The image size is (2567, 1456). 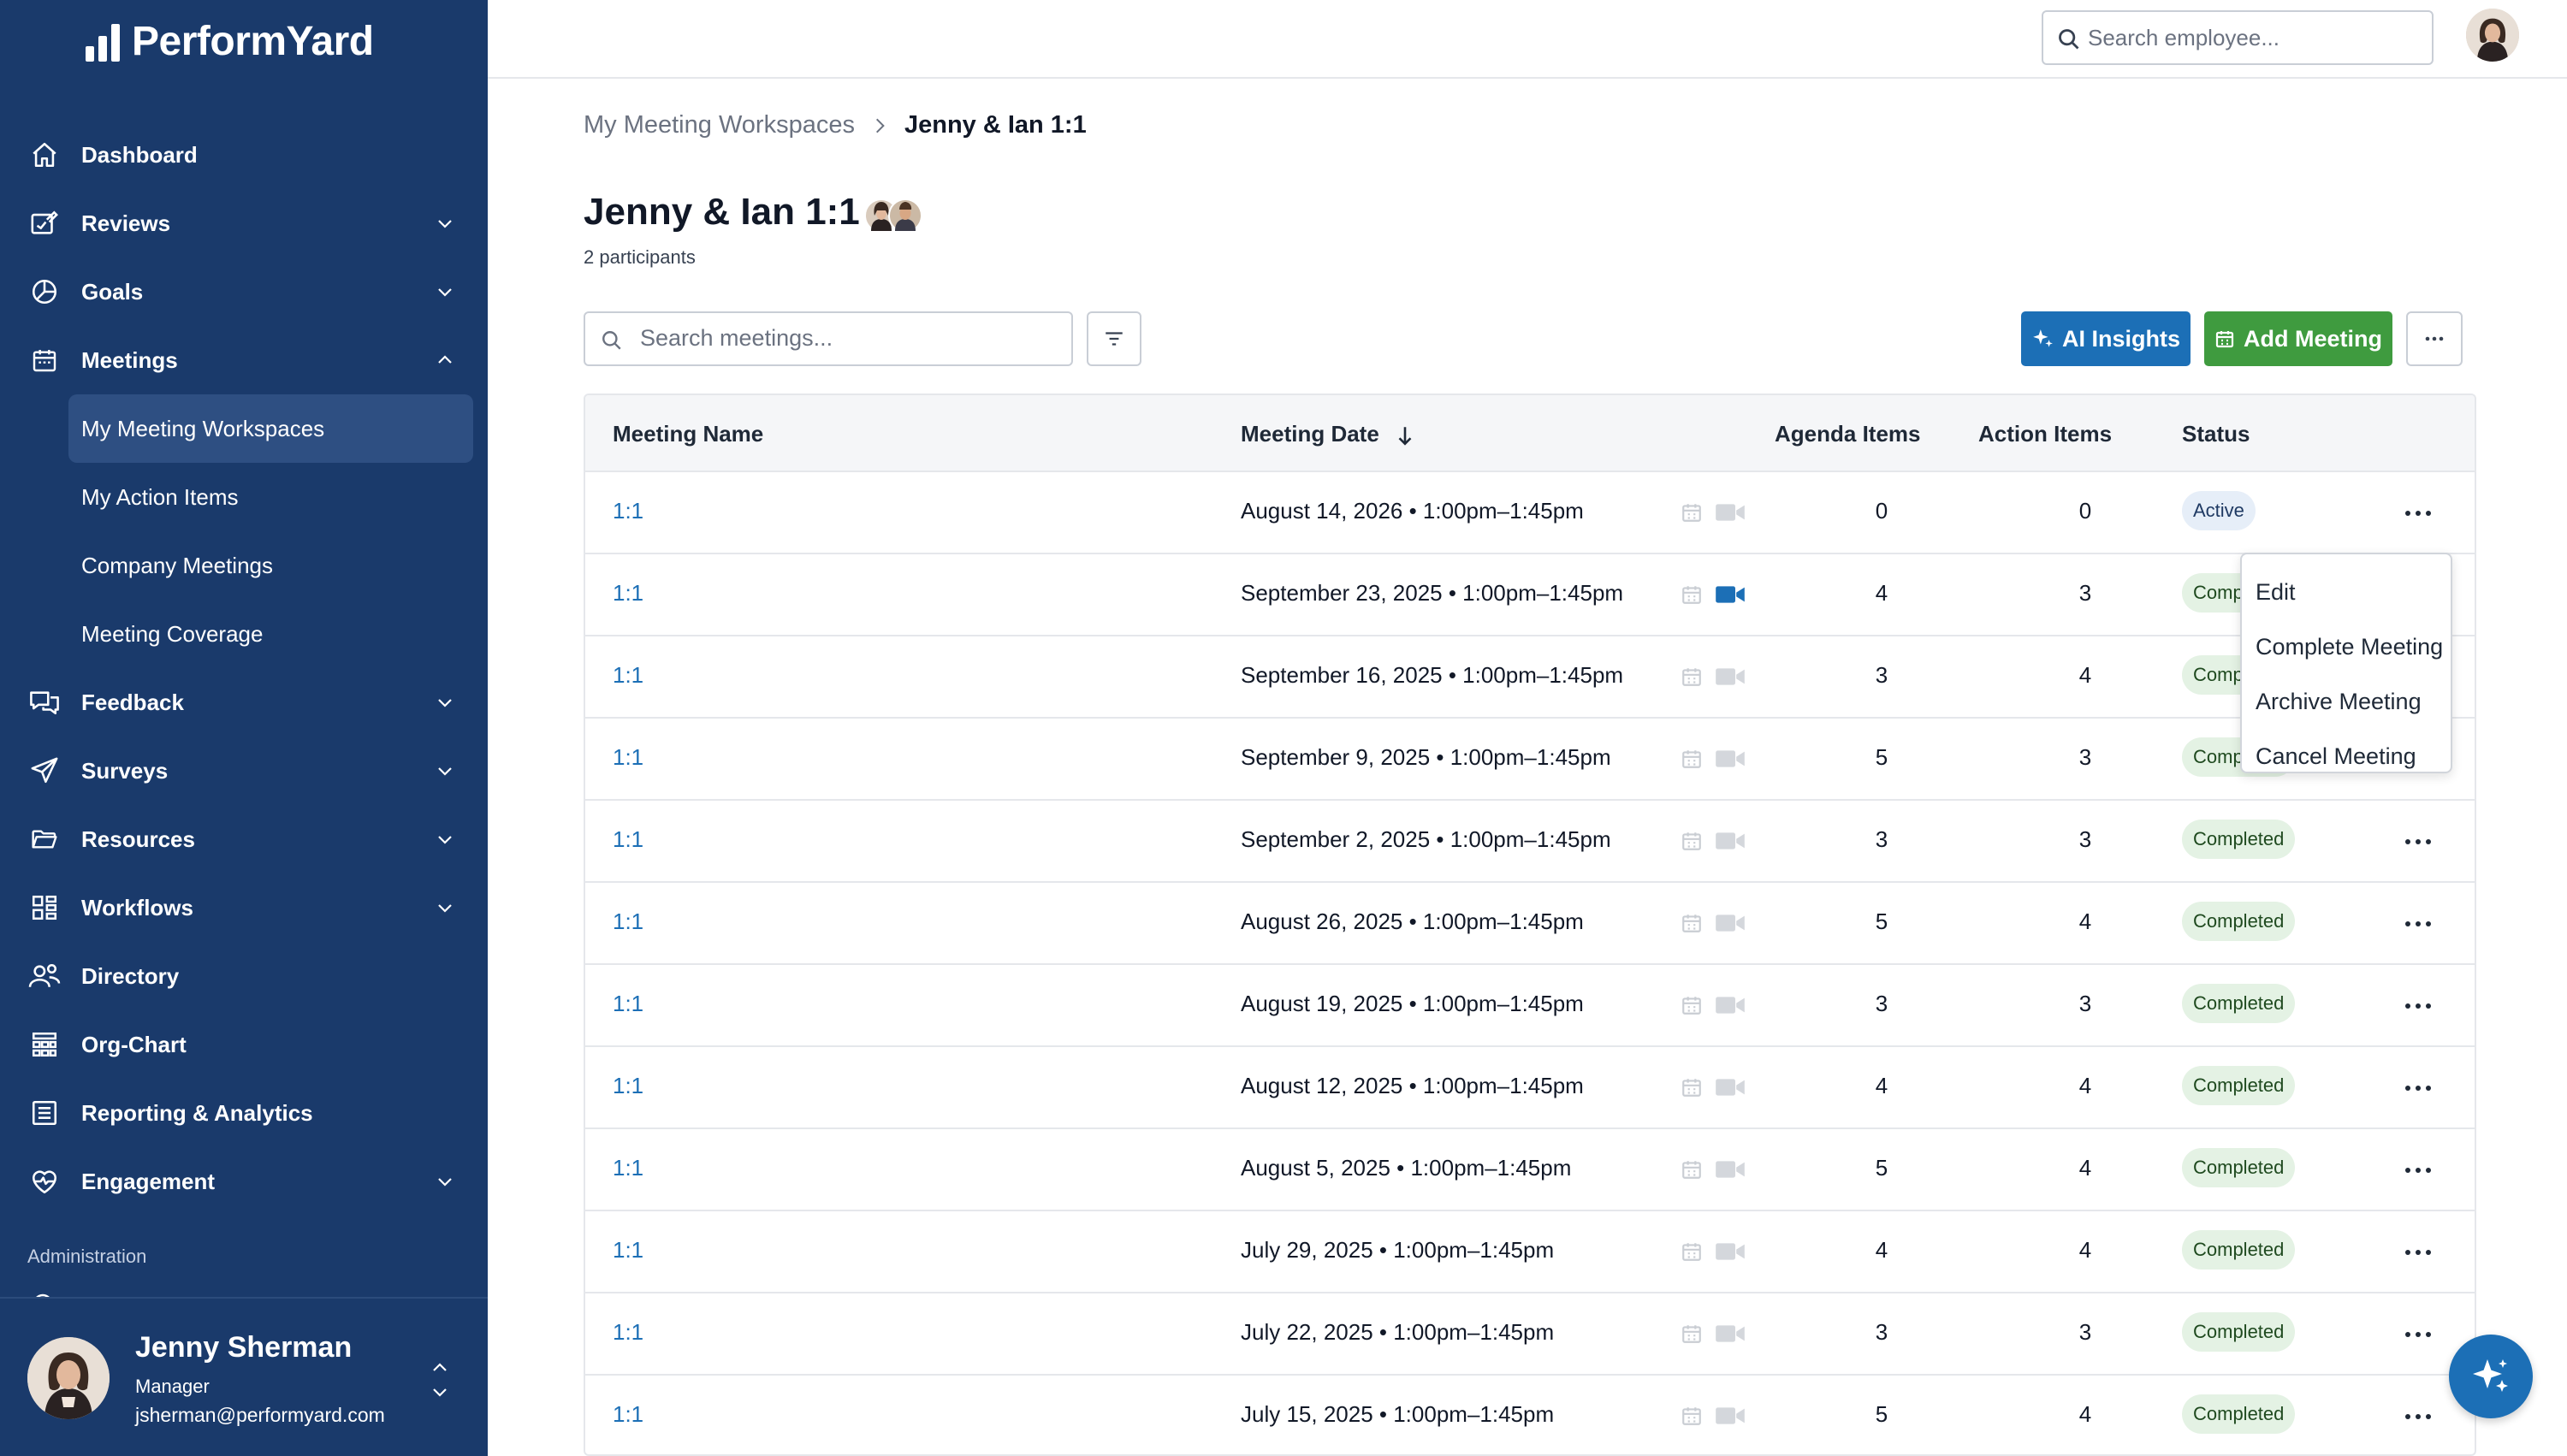 What do you see at coordinates (44, 292) in the screenshot?
I see `goals-icon` at bounding box center [44, 292].